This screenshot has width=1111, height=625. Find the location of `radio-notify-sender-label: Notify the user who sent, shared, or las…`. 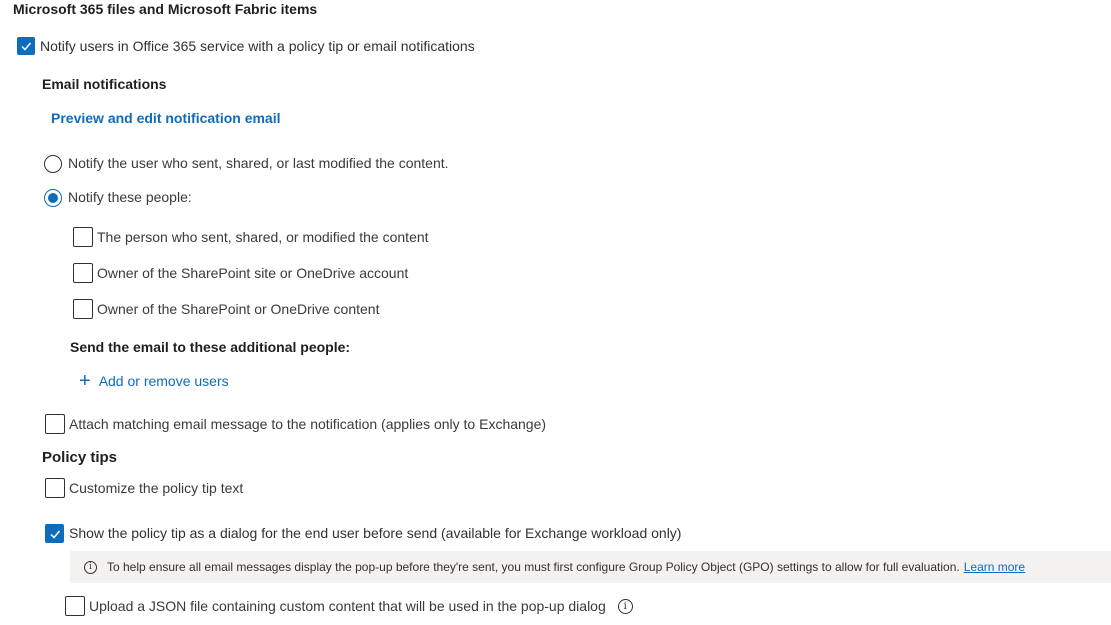

radio-notify-sender-label: Notify the user who sent, shared, or las… is located at coordinates (258, 163).